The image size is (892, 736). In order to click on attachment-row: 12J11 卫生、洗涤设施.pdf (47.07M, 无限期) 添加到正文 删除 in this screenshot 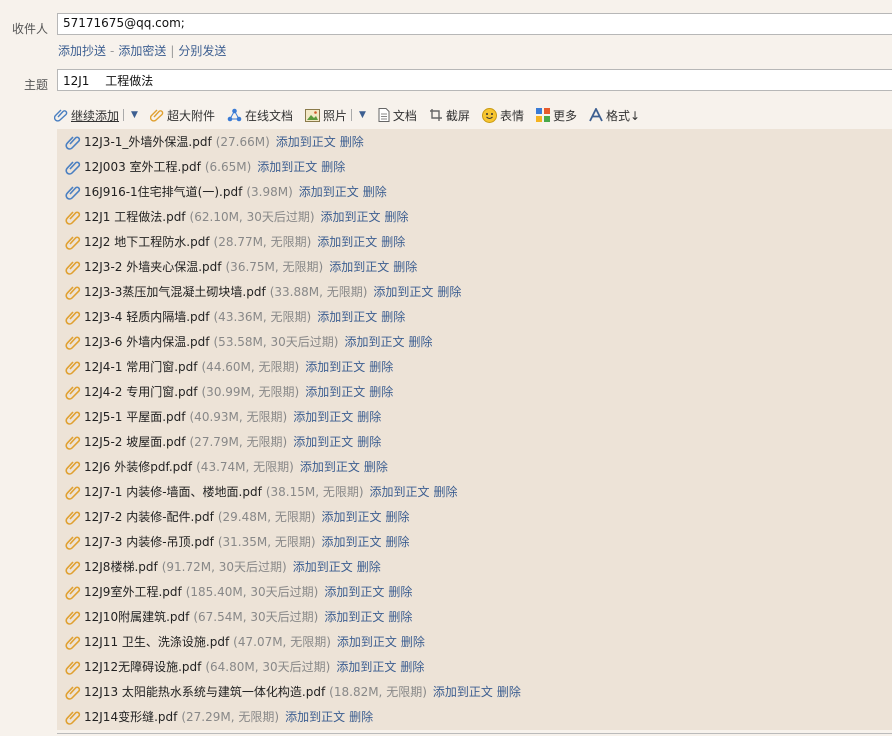, I will do `click(241, 641)`.